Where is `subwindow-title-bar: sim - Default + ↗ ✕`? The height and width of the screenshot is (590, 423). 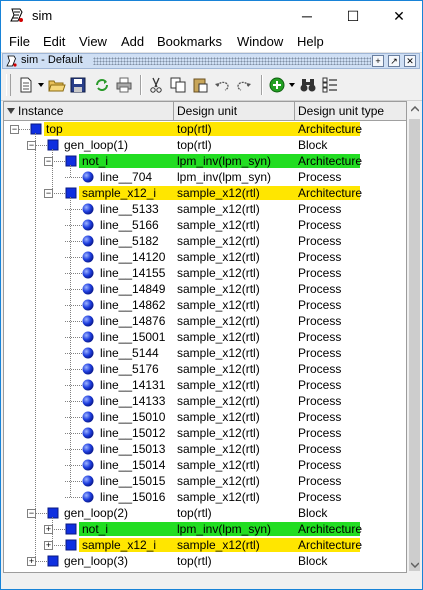 subwindow-title-bar: sim - Default + ↗ ✕ is located at coordinates (211, 61).